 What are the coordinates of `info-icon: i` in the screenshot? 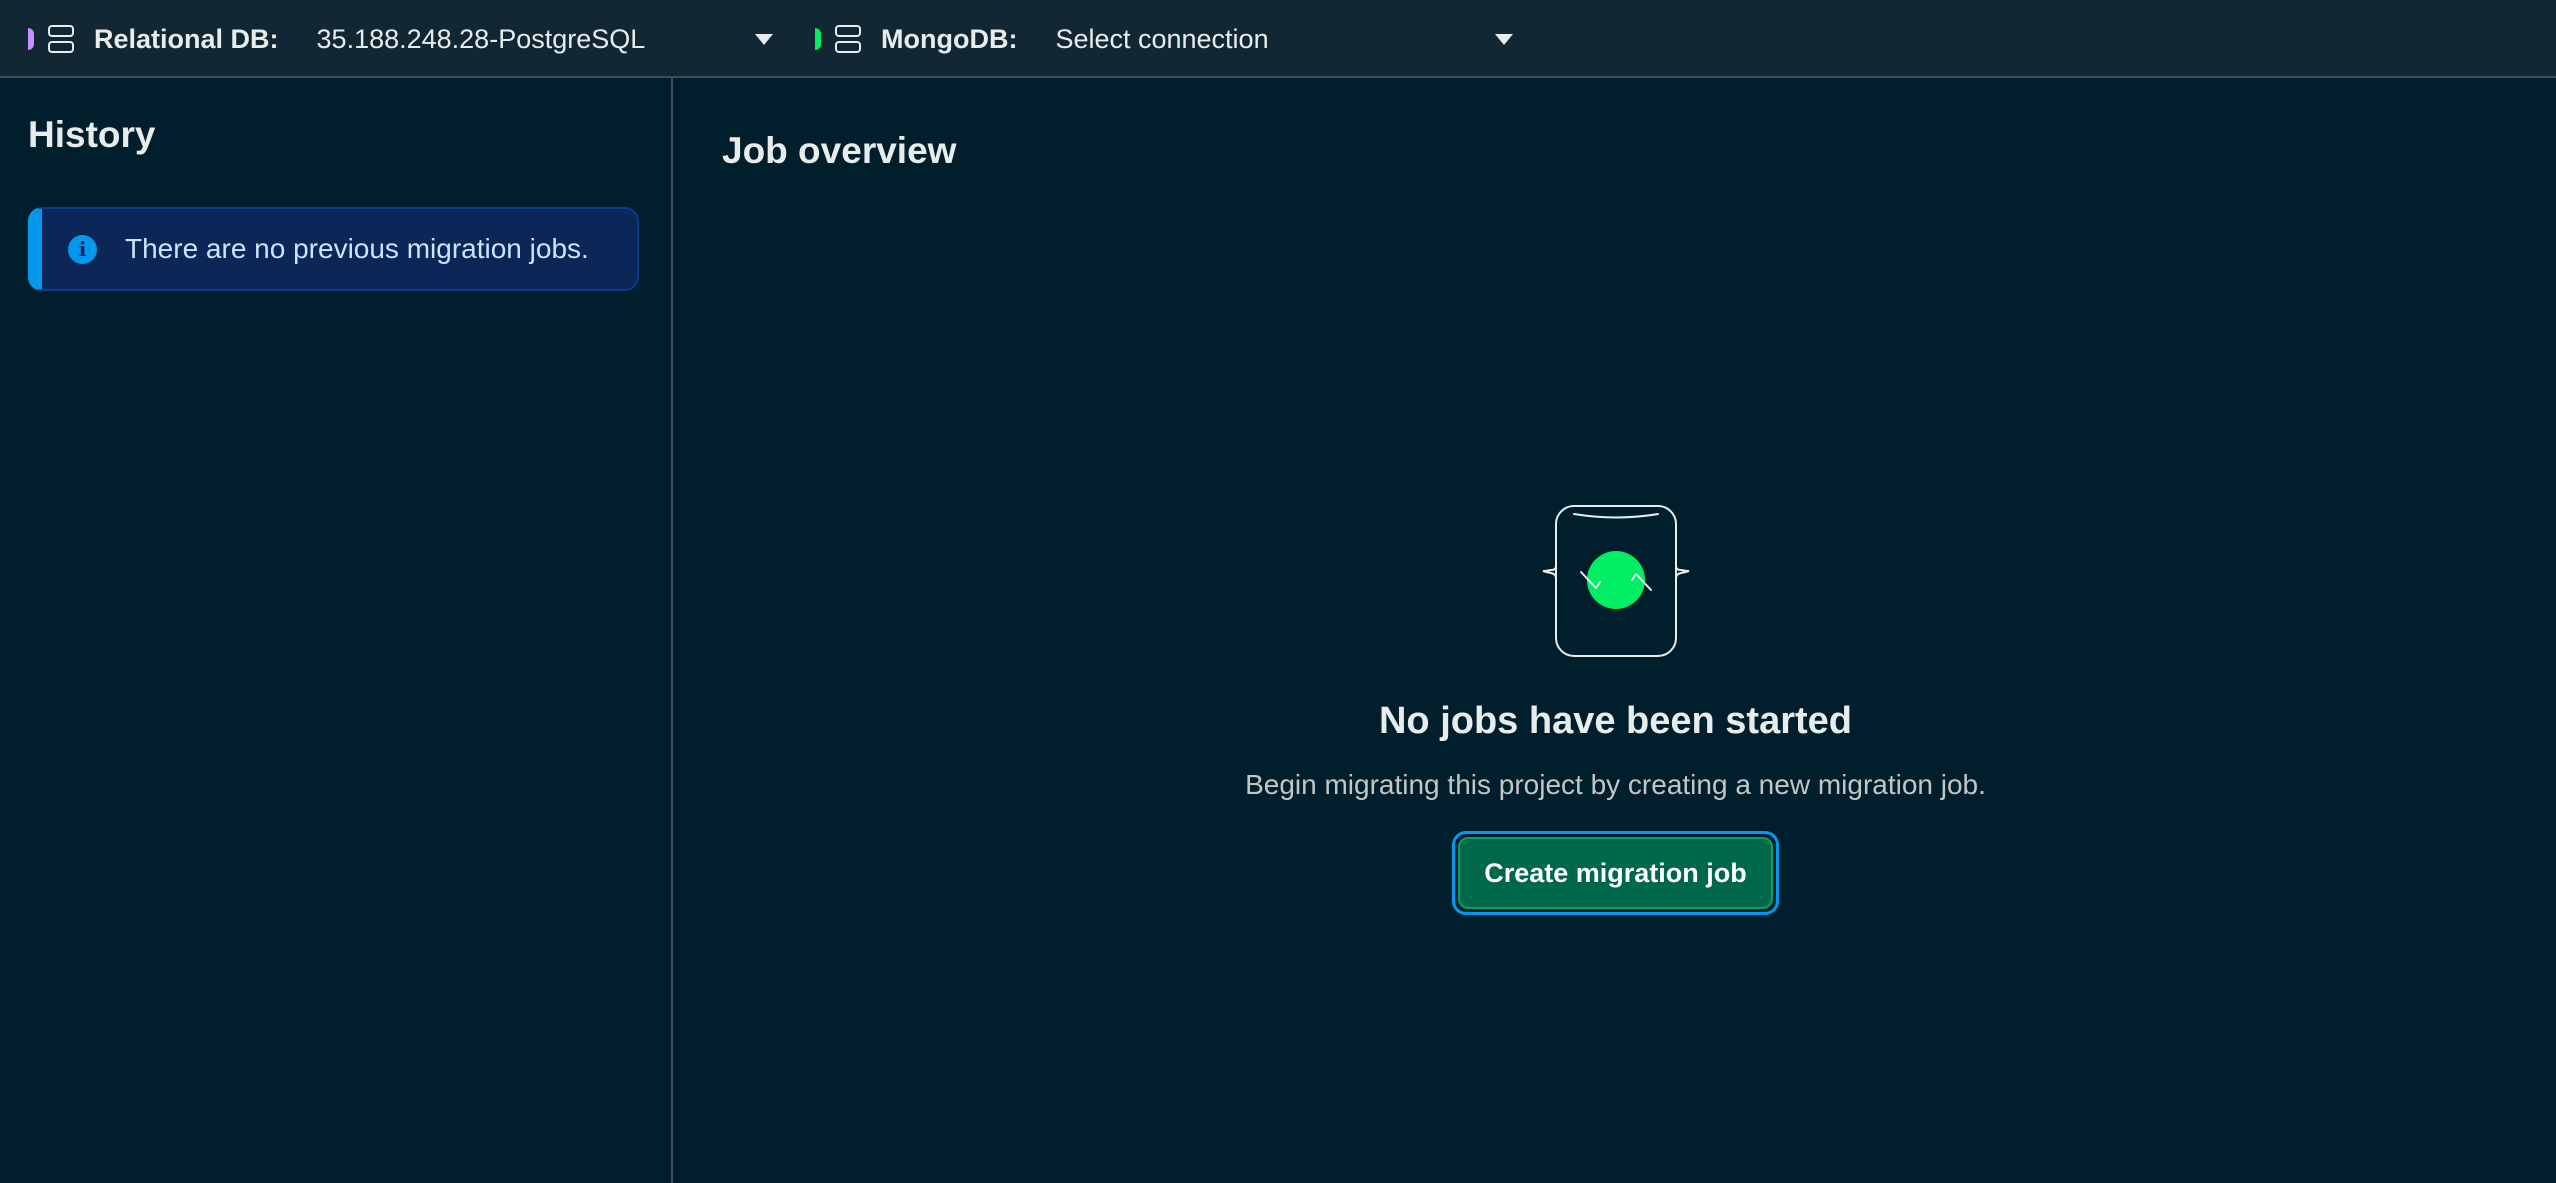 It's located at (82, 249).